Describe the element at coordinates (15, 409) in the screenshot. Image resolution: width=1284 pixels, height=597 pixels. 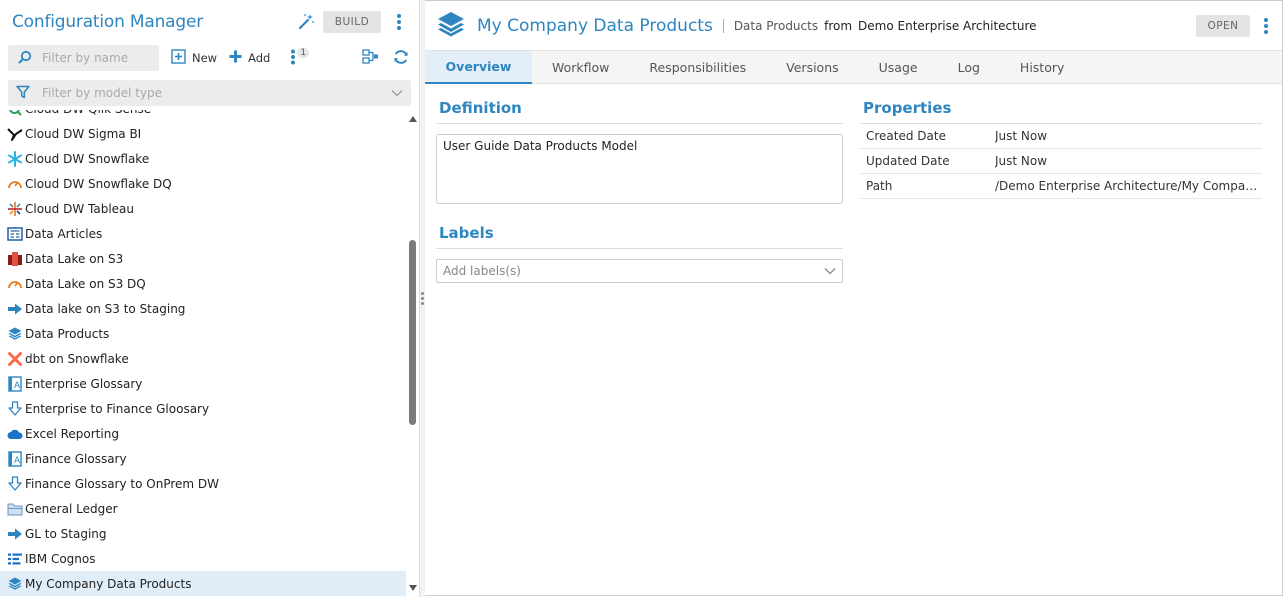
I see `import-arrow-icon` at that location.